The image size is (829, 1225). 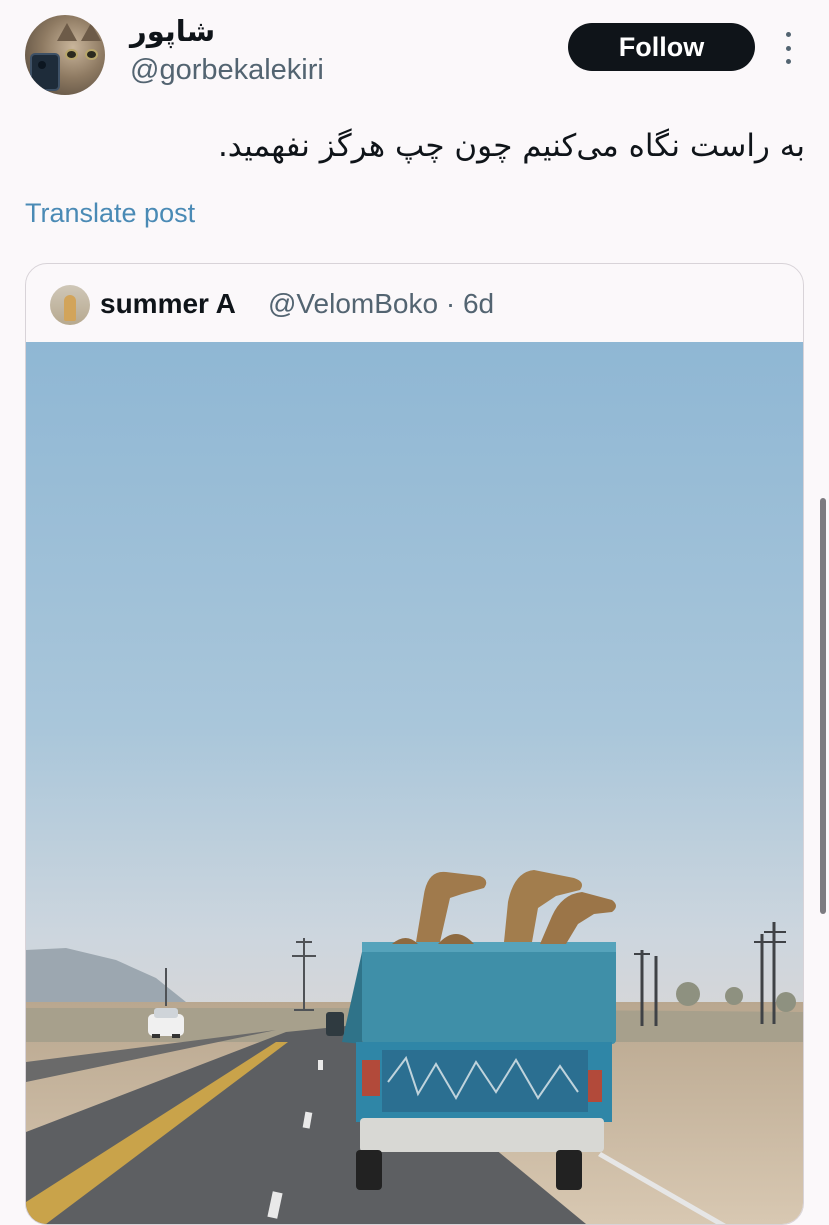 What do you see at coordinates (661, 47) in the screenshot?
I see `follow-button: Follow` at bounding box center [661, 47].